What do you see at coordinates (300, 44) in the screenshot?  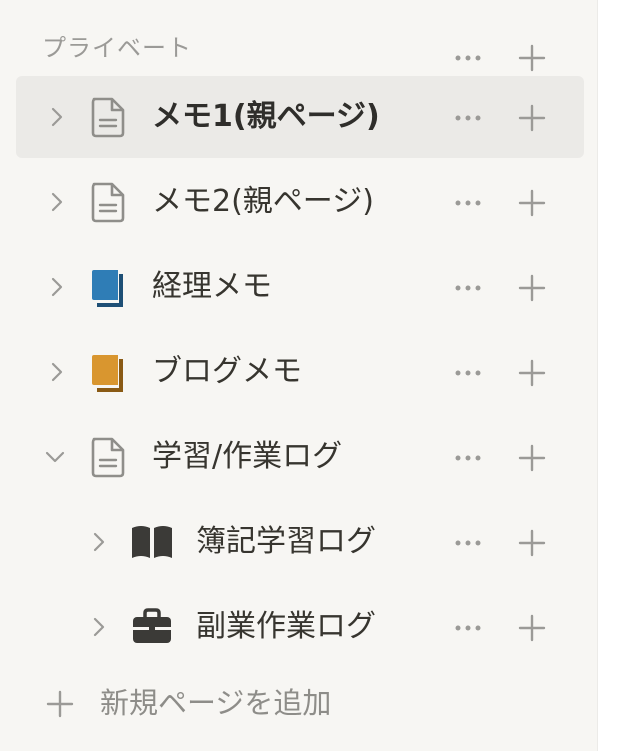 I see `section-header-private: プライベート` at bounding box center [300, 44].